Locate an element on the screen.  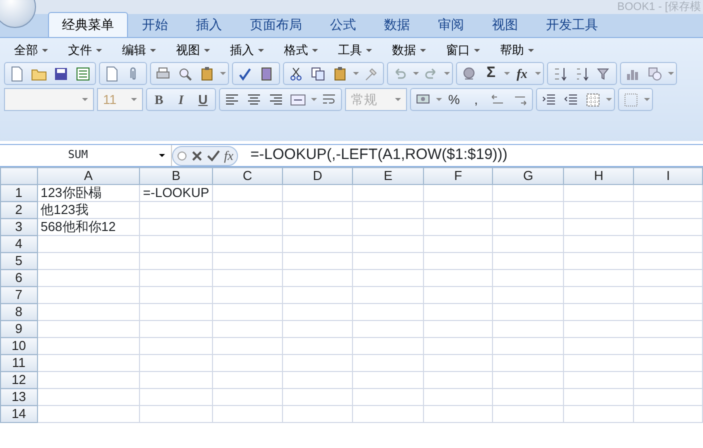
cell-text: =-LOOKUP is located at coordinates (176, 193).